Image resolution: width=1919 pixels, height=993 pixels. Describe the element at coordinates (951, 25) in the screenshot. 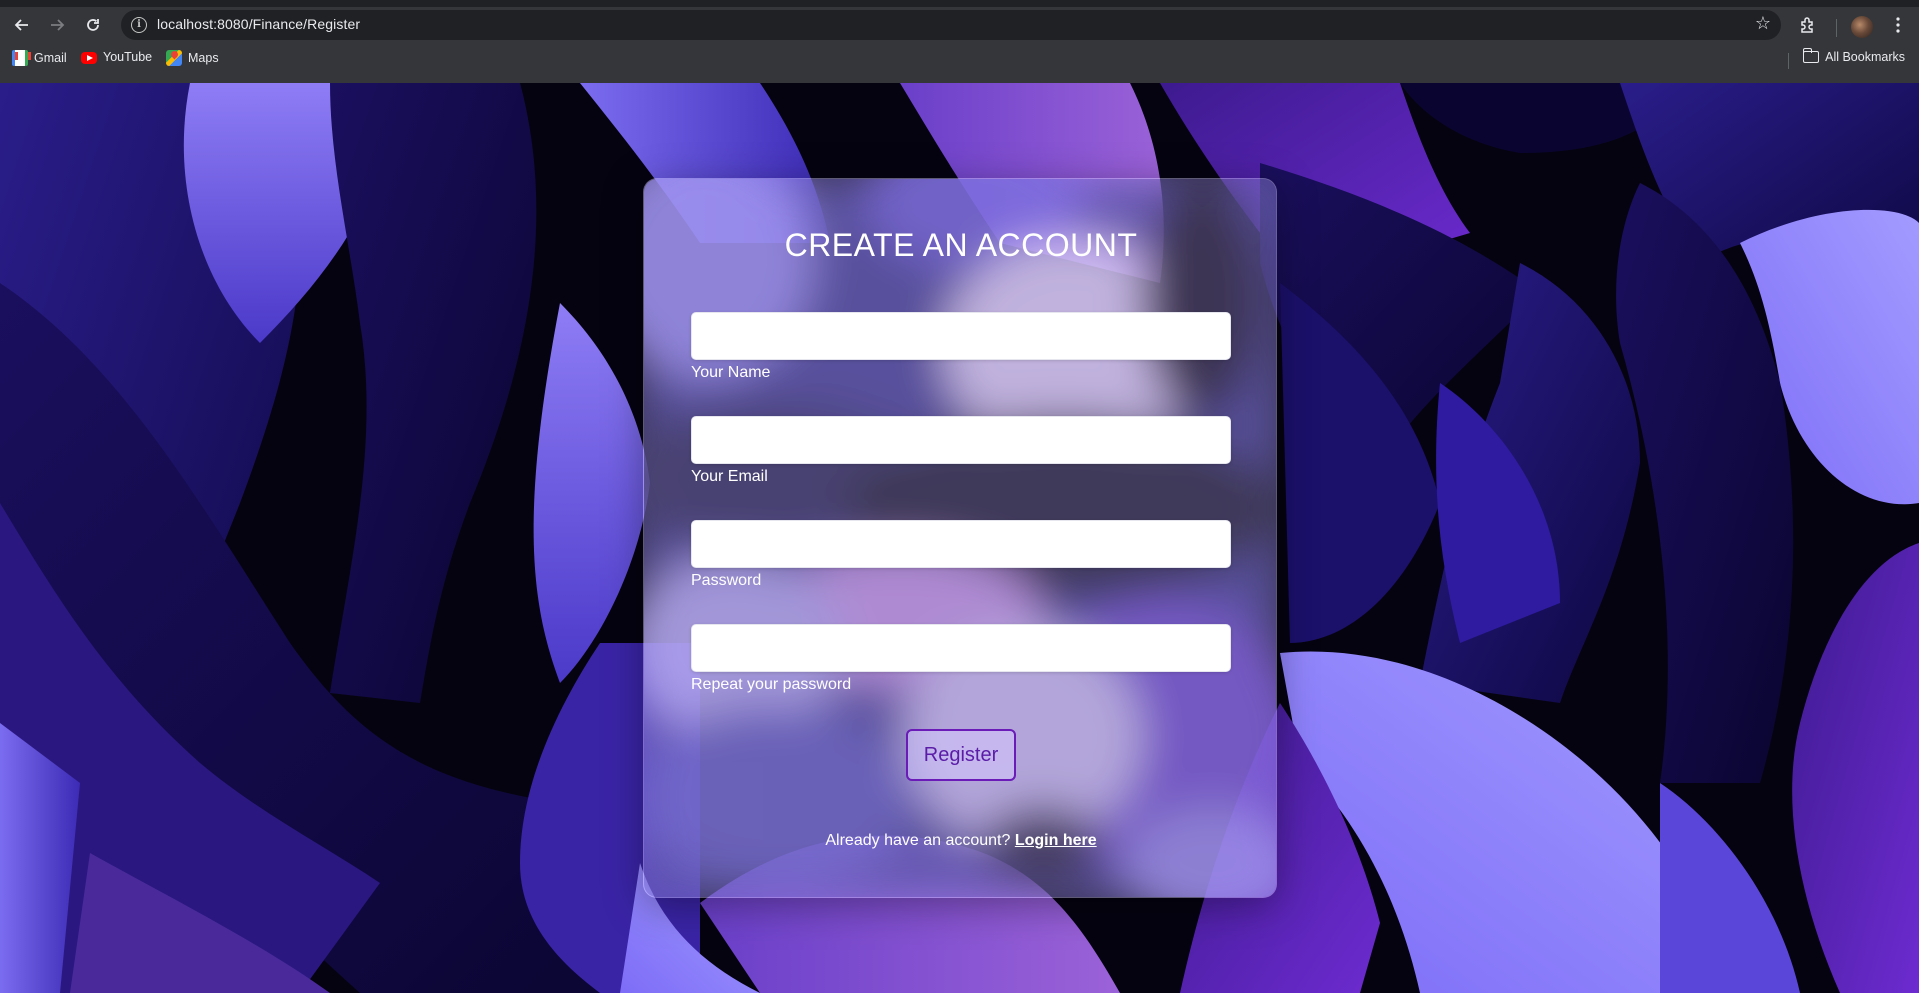

I see `address-bar: i localhost:8080/Finance/Register ☆` at that location.